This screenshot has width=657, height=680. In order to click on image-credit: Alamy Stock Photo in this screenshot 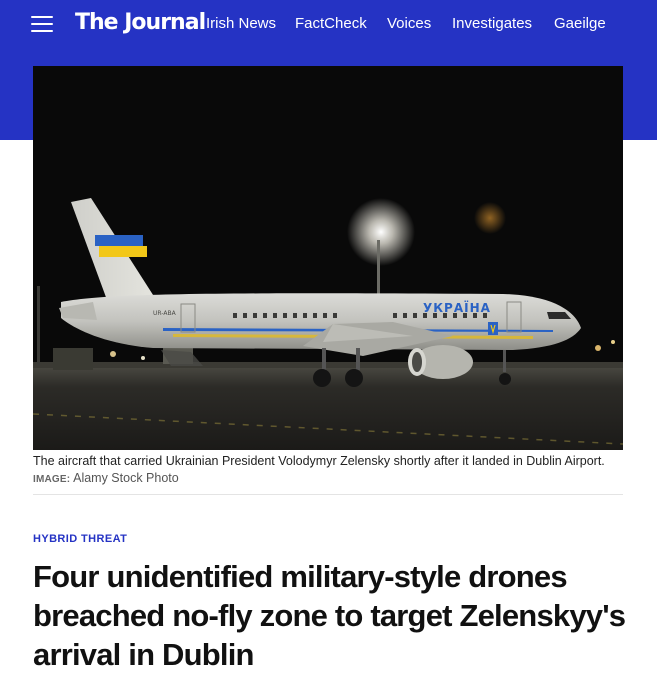, I will do `click(126, 478)`.